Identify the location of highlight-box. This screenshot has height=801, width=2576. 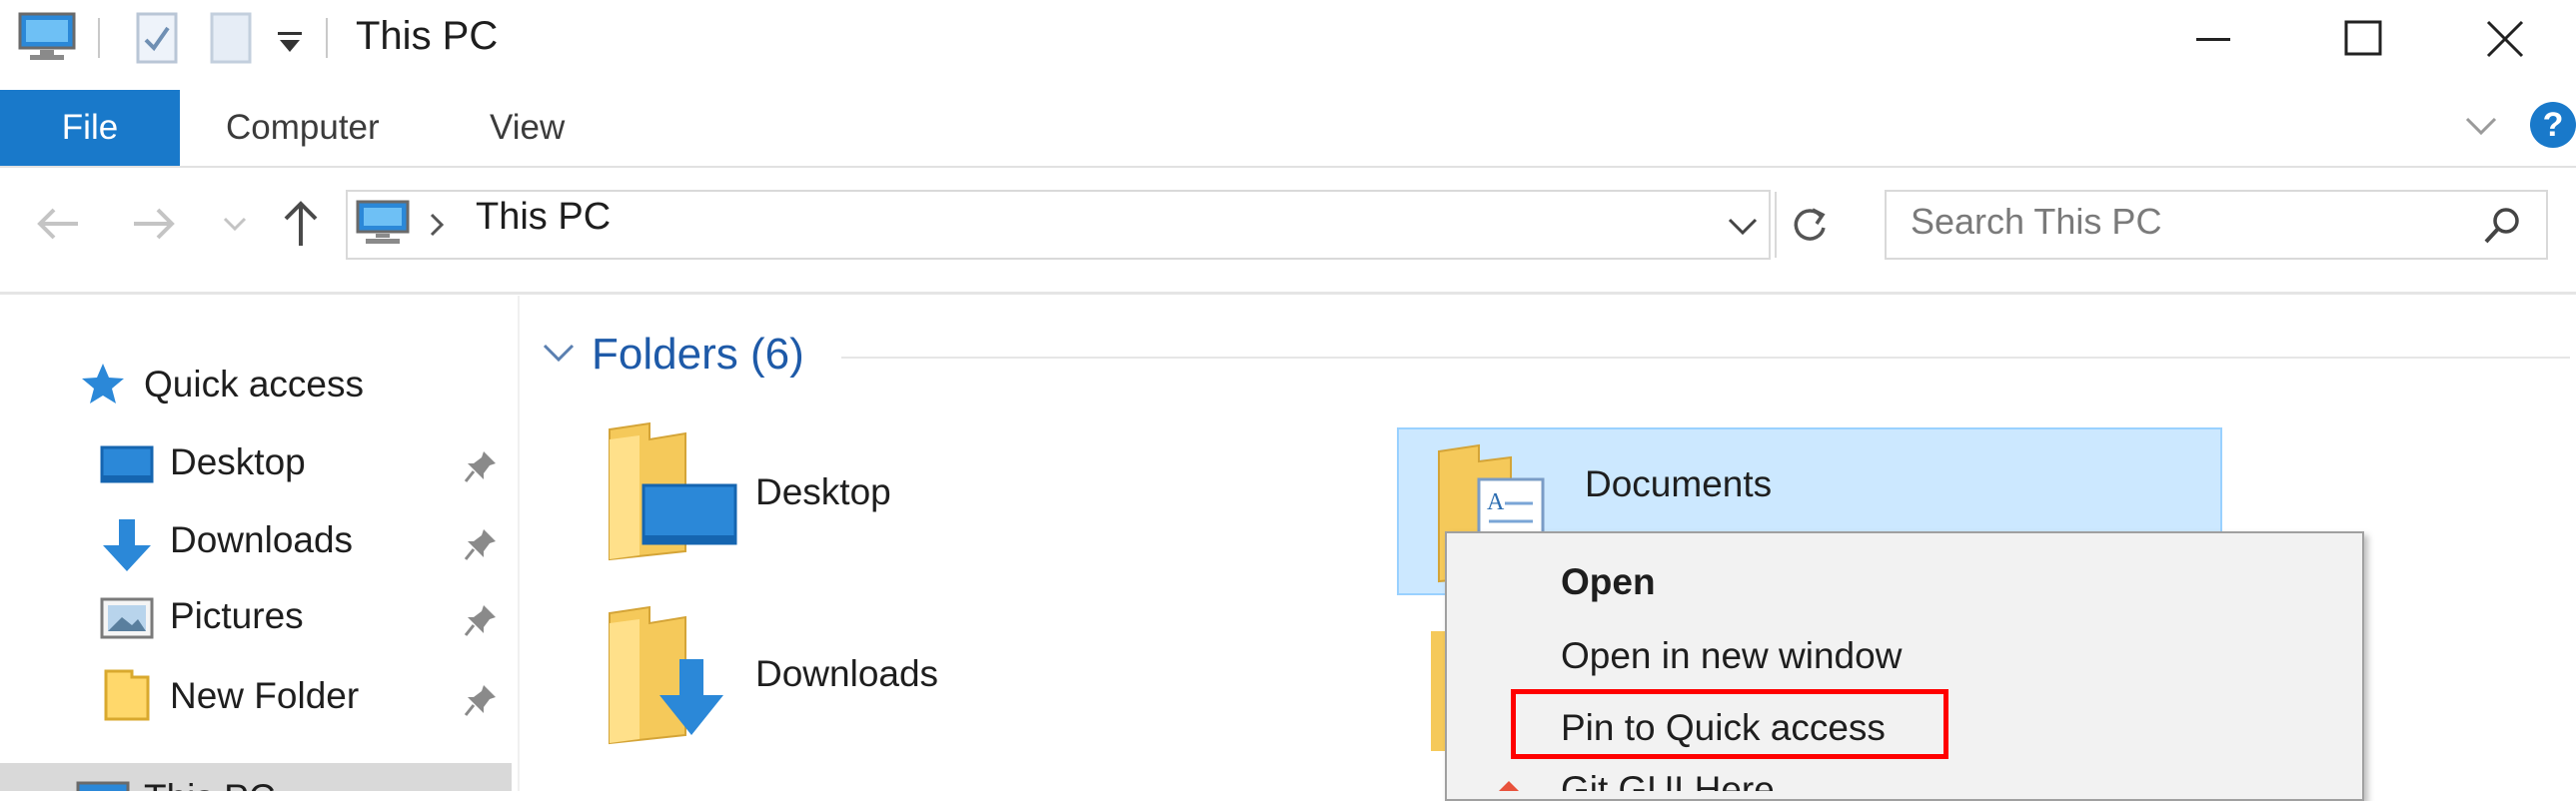
(1729, 724).